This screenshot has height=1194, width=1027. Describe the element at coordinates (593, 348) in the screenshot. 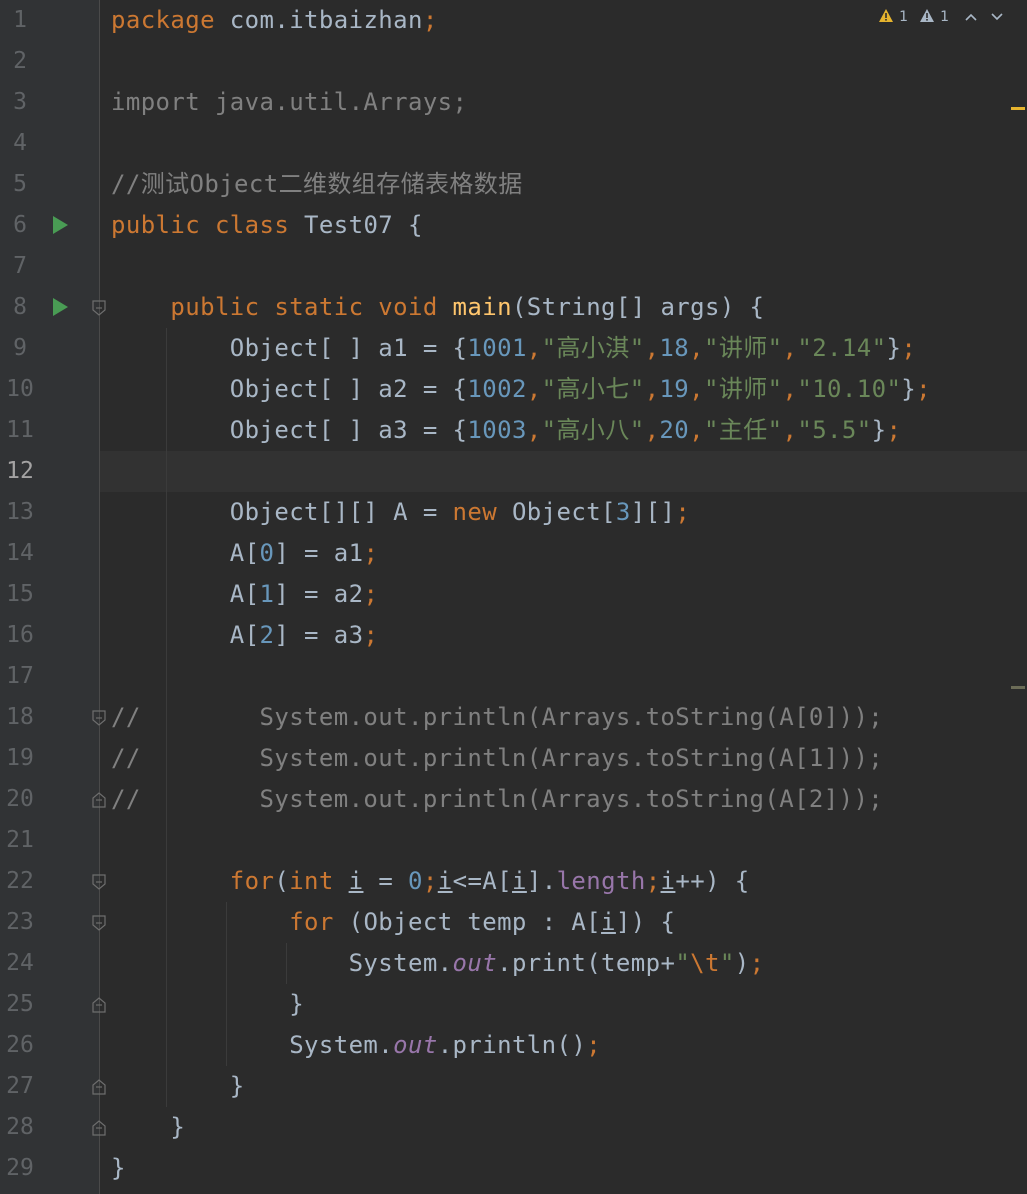

I see `code-token: "高小淇"` at that location.